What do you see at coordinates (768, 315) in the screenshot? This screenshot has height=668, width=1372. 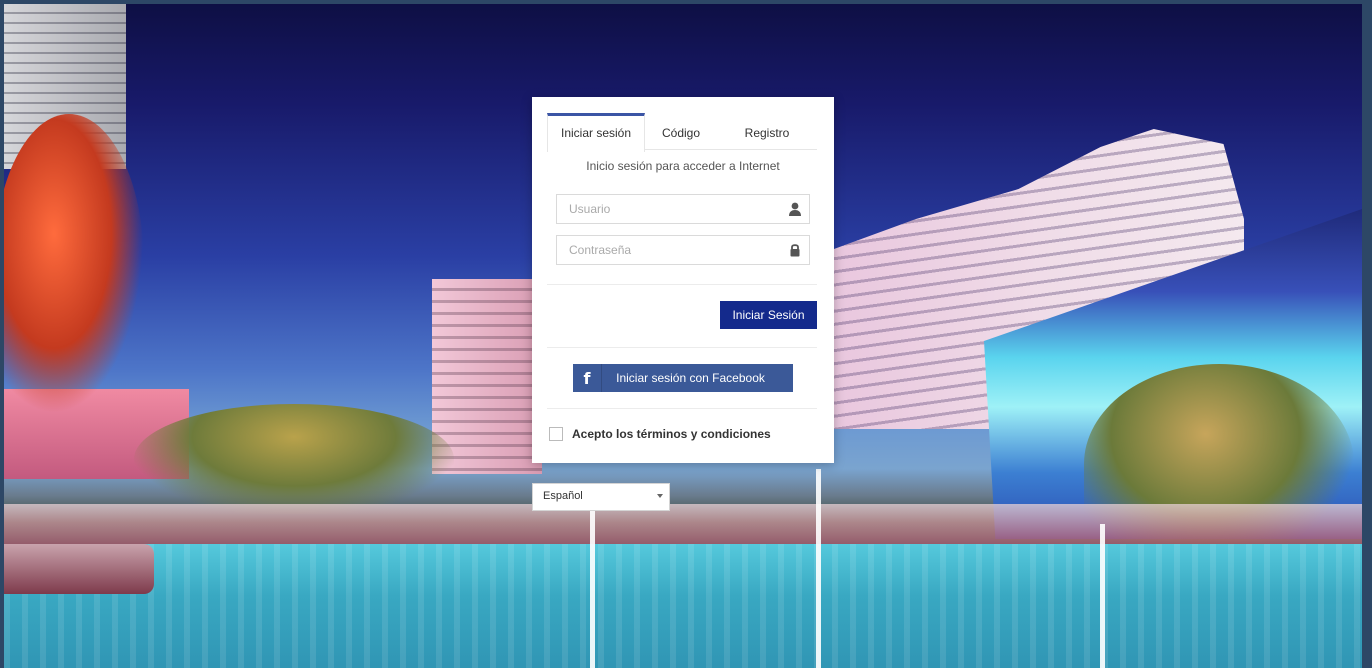 I see `login-button: Iniciar Sesión` at bounding box center [768, 315].